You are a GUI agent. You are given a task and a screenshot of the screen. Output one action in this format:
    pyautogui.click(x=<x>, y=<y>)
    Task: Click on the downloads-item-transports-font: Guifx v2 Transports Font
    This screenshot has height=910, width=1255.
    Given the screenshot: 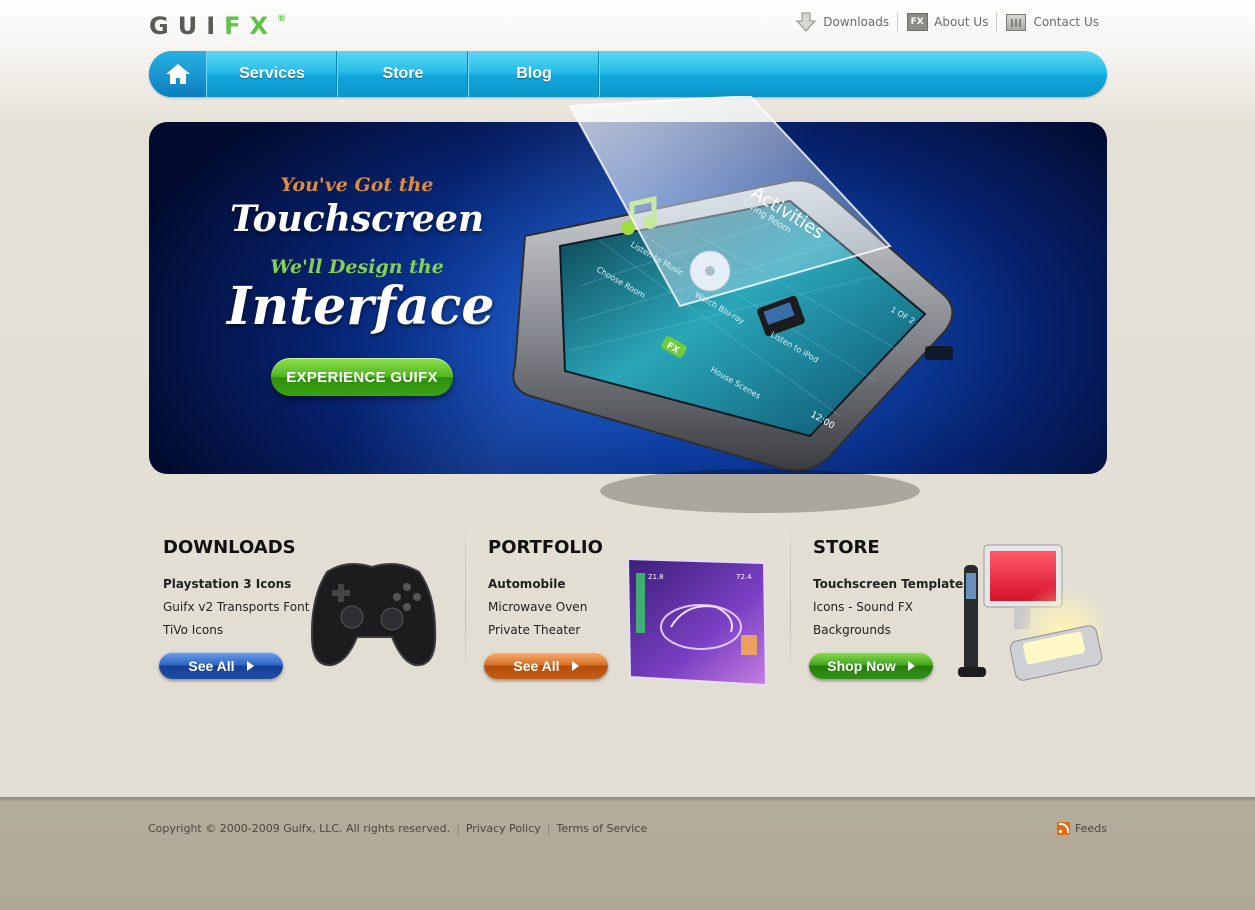 What is the action you would take?
    pyautogui.click(x=236, y=611)
    